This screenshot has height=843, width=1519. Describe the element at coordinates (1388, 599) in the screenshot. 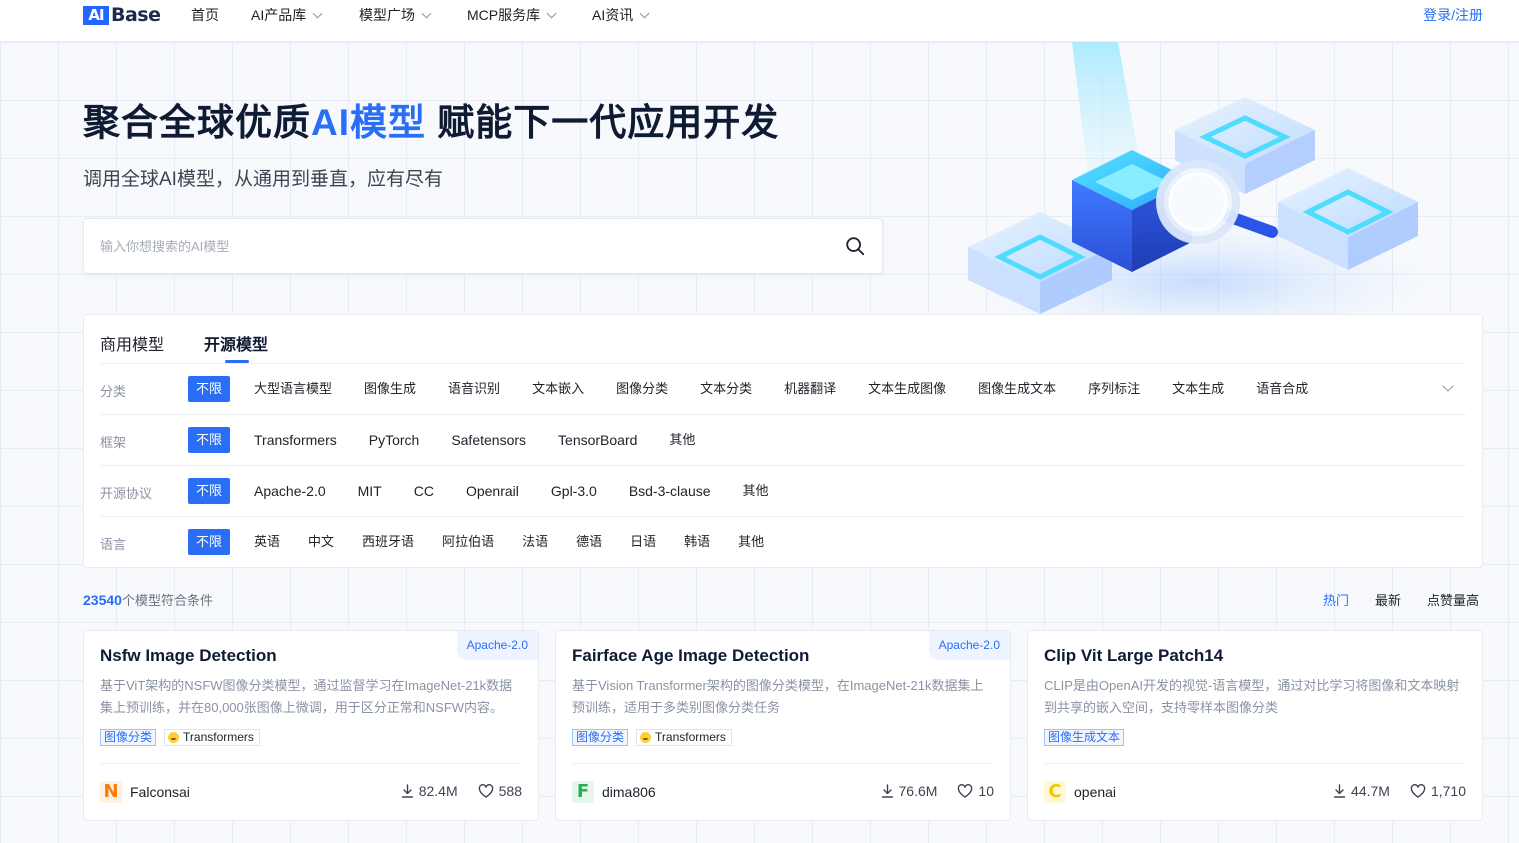

I see `sort-latest: 最新` at that location.